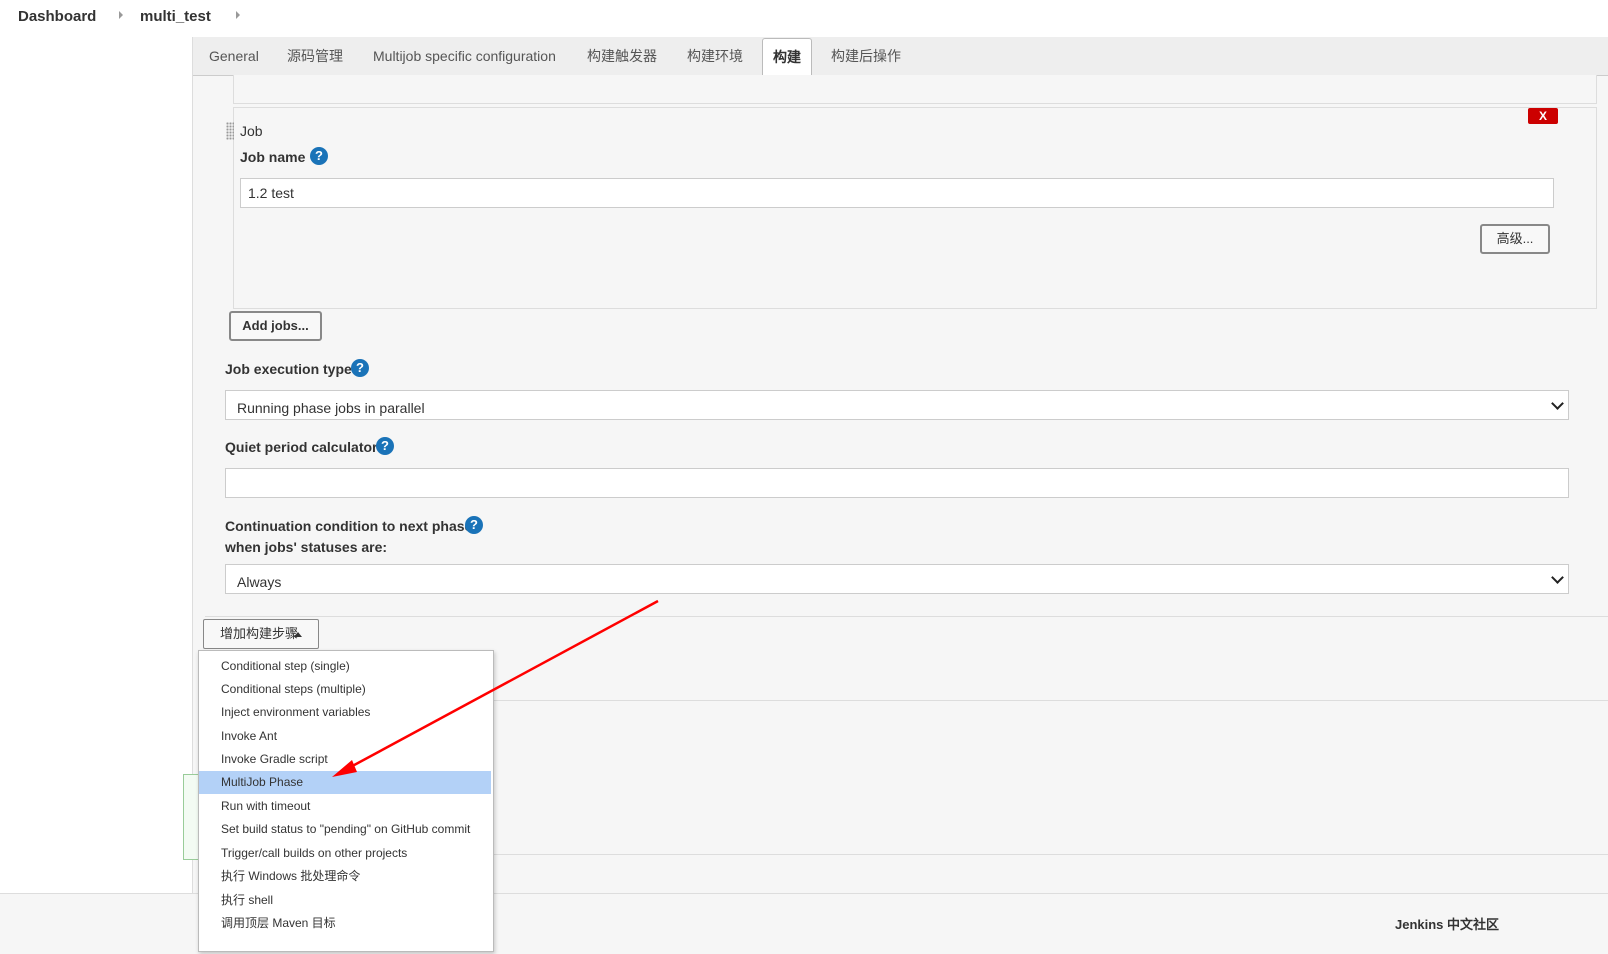  Describe the element at coordinates (464, 56) in the screenshot. I see `tab-multijob-config: Multijob specific configuration` at that location.